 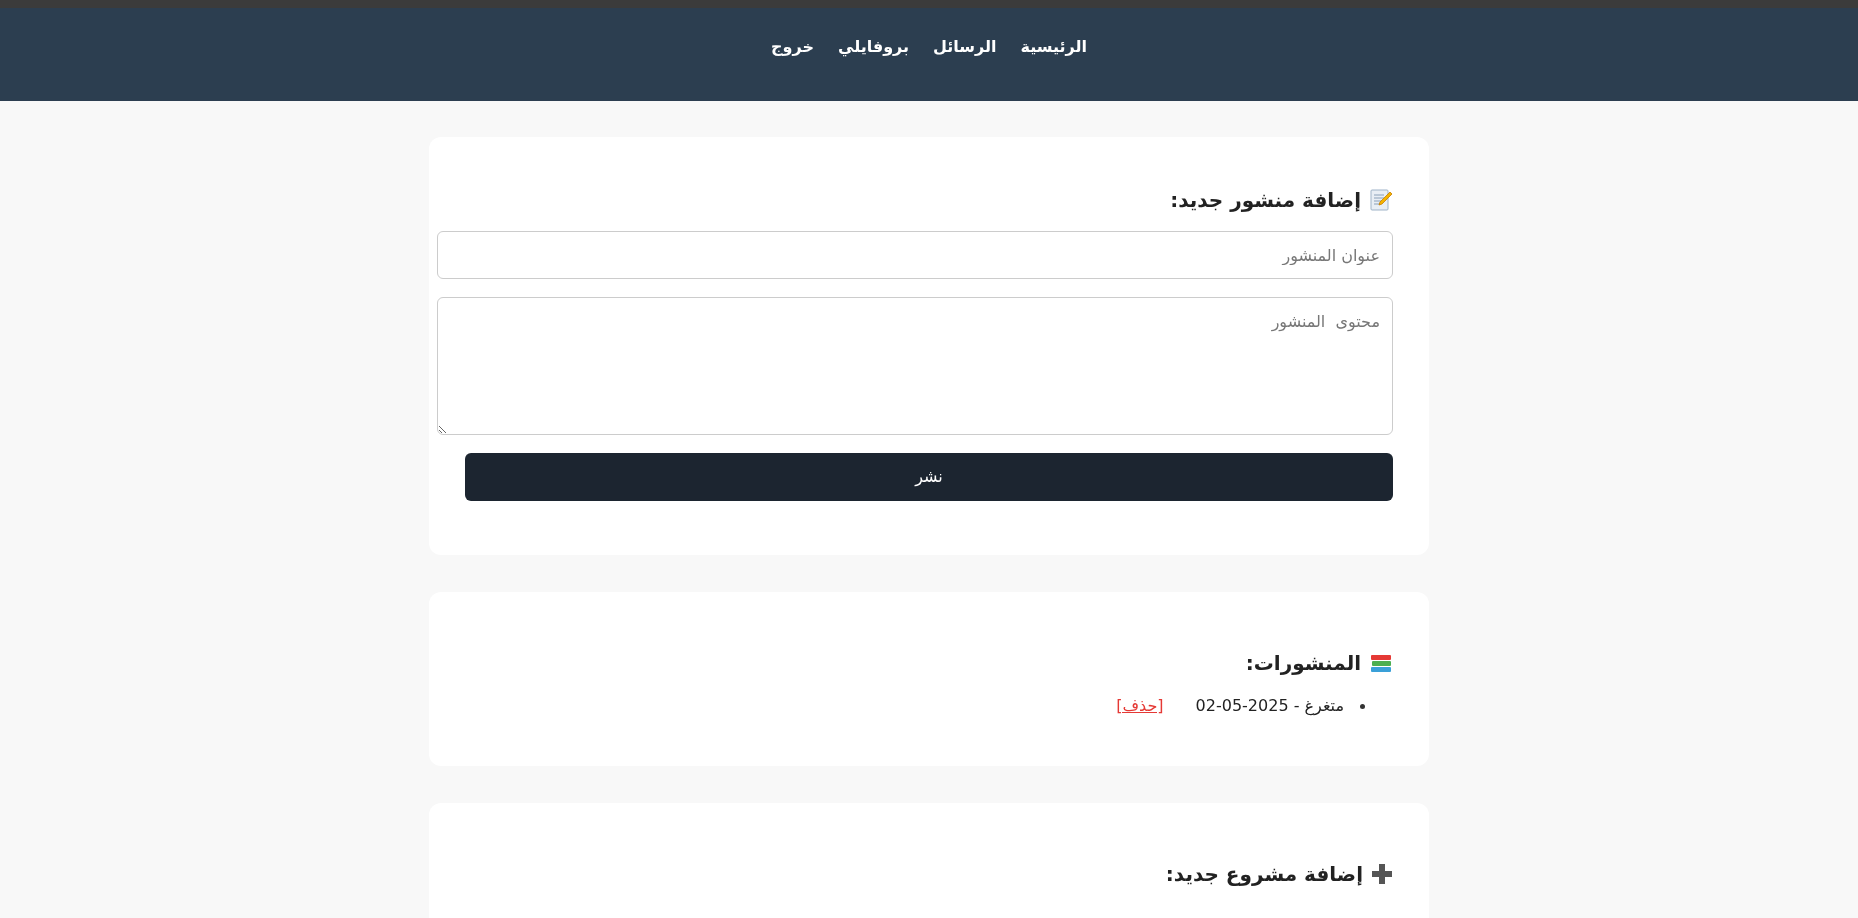 What do you see at coordinates (873, 46) in the screenshot?
I see `nav-link: بروفايلي` at bounding box center [873, 46].